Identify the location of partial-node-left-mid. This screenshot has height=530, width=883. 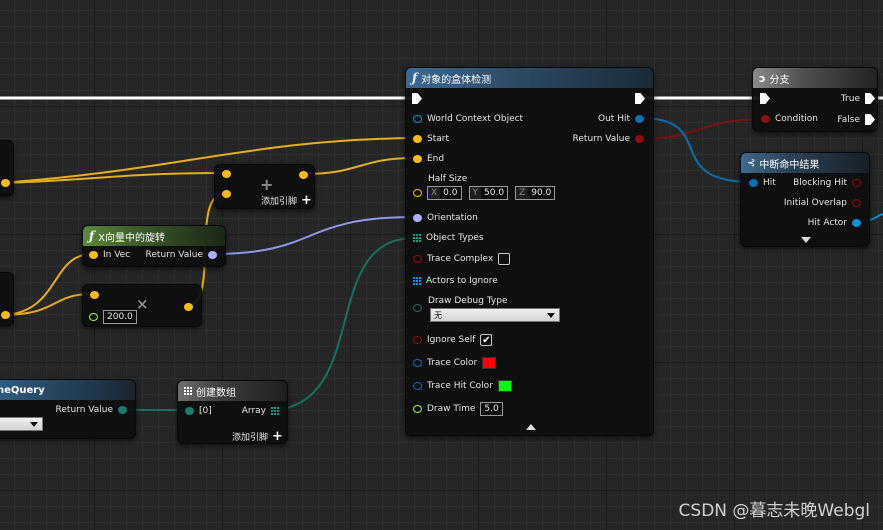
(7, 299).